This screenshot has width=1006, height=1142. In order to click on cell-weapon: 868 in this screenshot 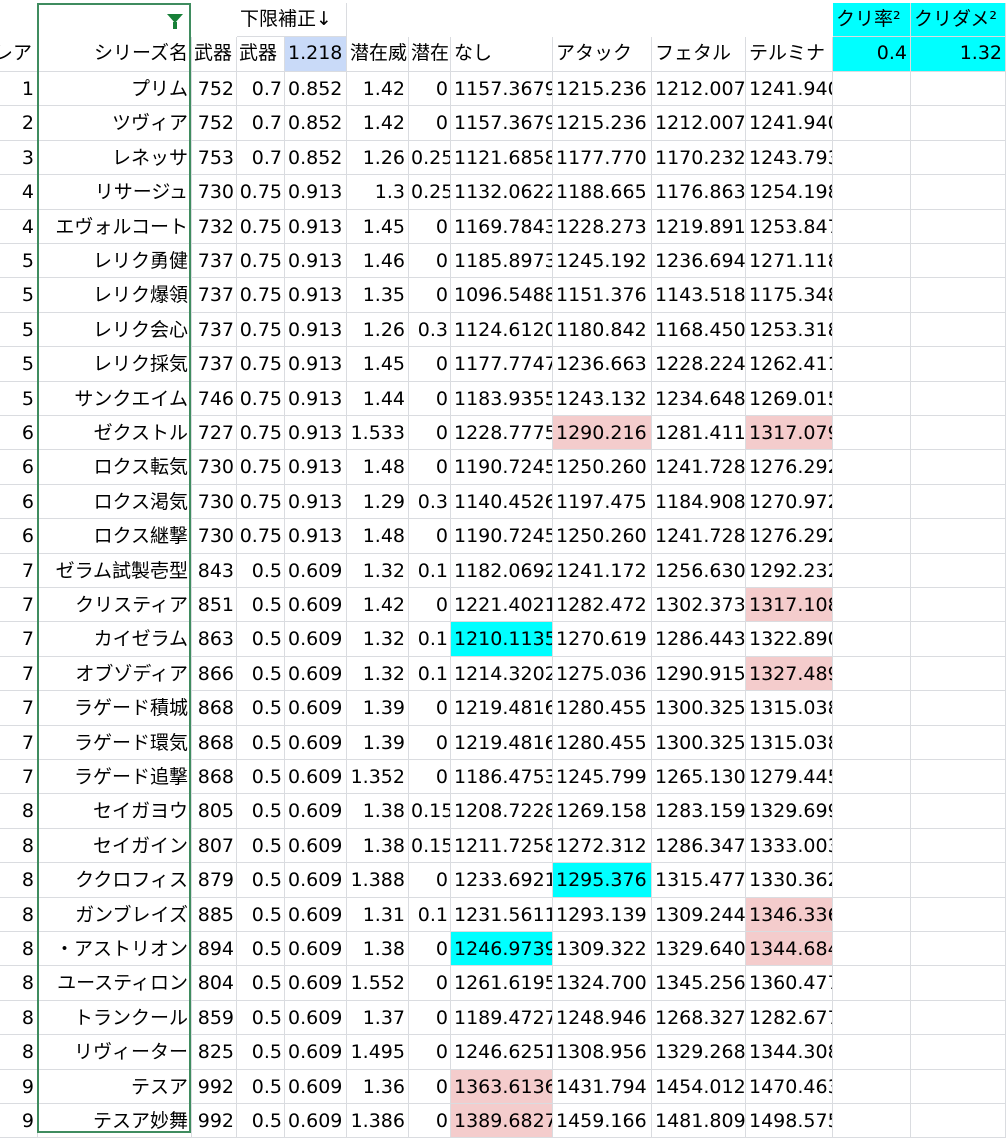, I will do `click(214, 708)`.